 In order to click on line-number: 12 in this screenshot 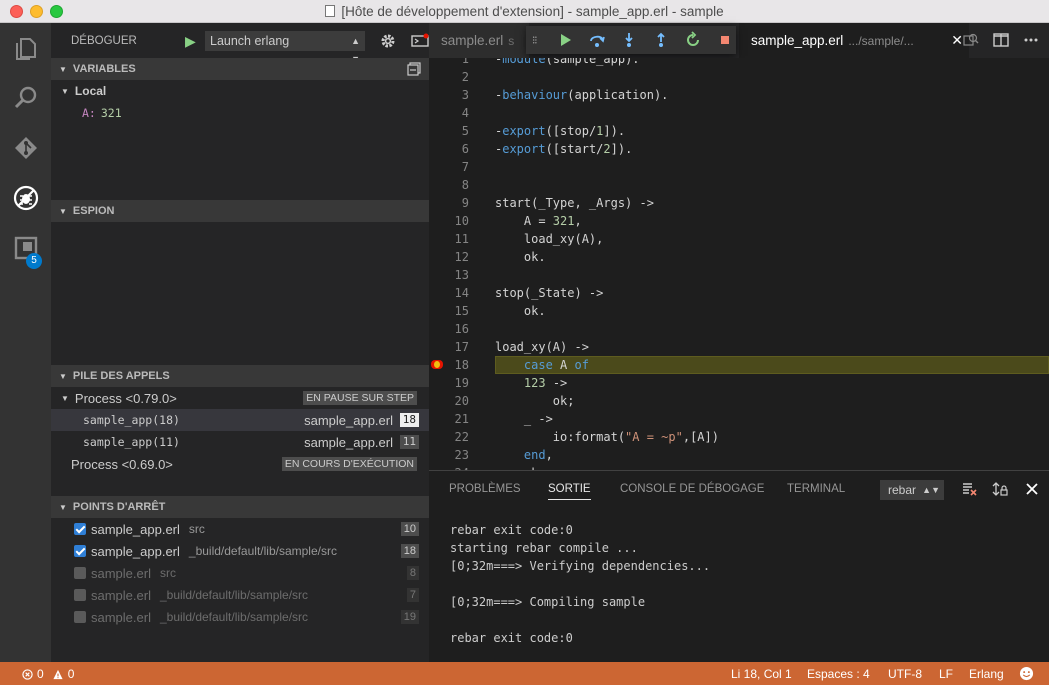, I will do `click(461, 257)`.